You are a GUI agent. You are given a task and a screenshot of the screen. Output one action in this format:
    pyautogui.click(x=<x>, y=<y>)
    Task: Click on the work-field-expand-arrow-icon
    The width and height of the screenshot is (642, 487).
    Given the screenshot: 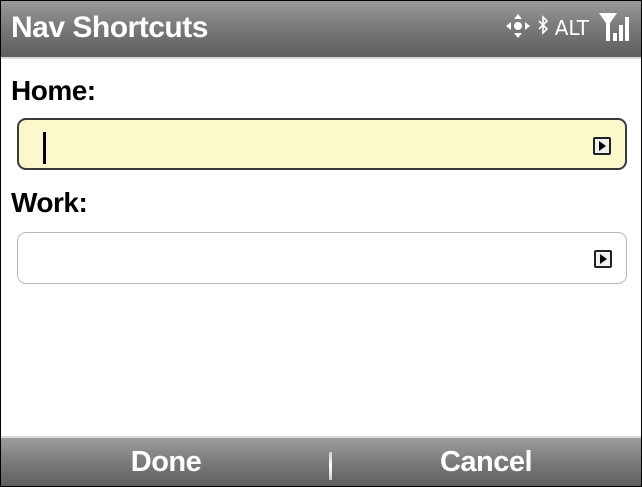 What is the action you would take?
    pyautogui.click(x=603, y=259)
    